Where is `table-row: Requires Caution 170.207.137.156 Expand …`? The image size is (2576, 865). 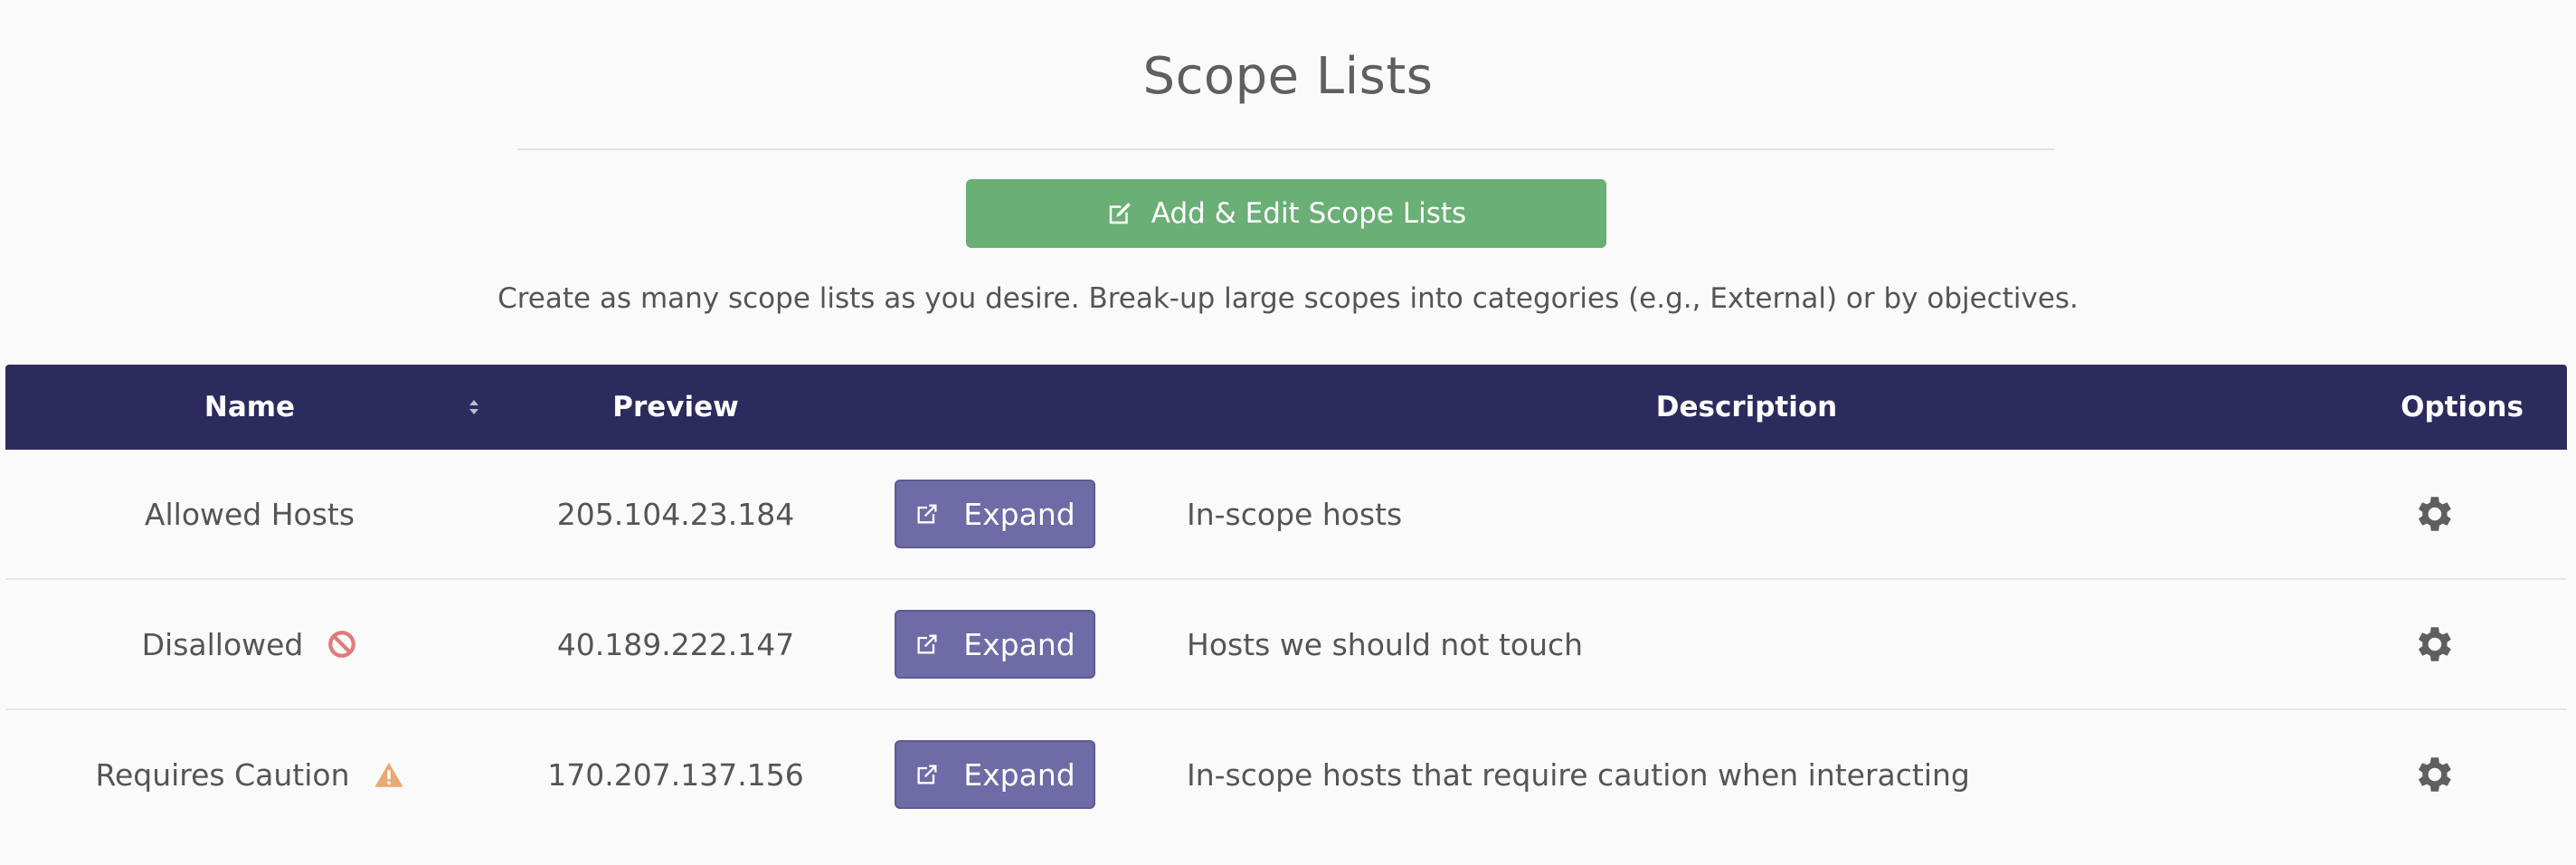
table-row: Requires Caution 170.207.137.156 Expand … is located at coordinates (1286, 774).